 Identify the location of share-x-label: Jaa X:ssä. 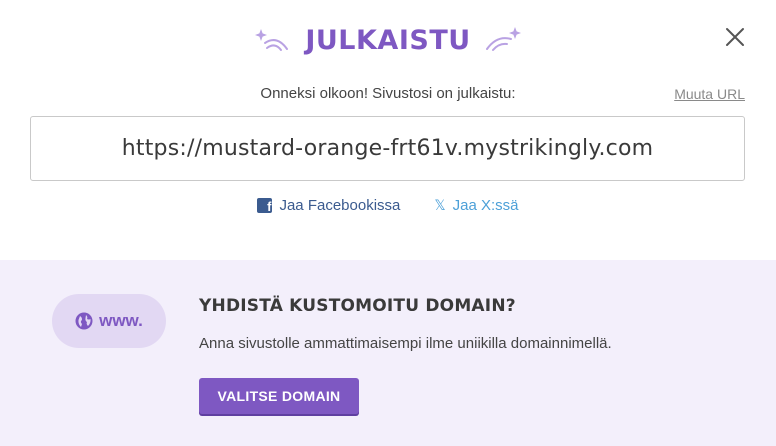
(485, 205).